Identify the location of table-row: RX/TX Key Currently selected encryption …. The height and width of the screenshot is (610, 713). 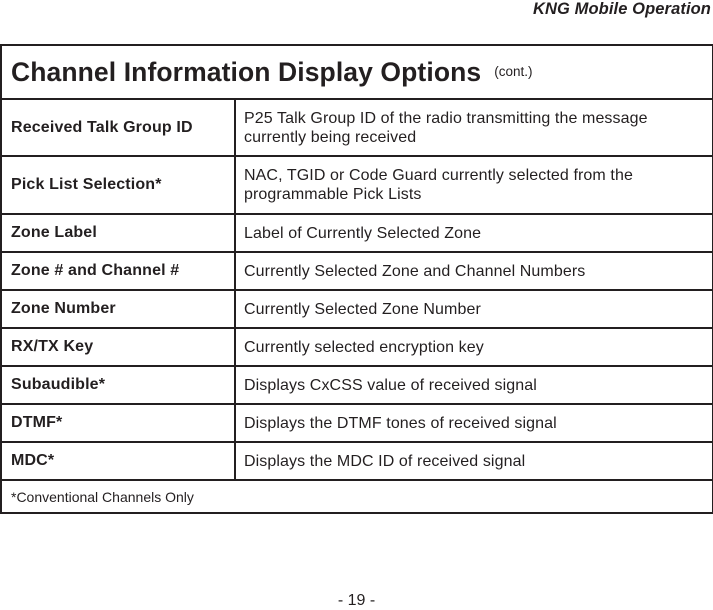
(357, 348).